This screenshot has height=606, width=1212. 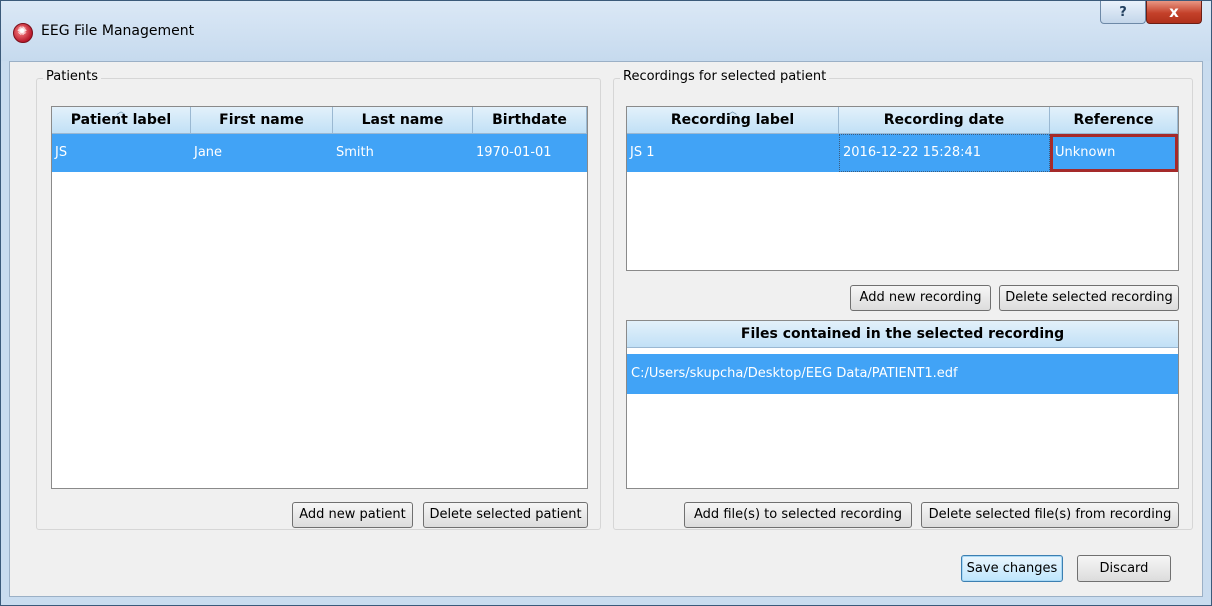 What do you see at coordinates (944, 153) in the screenshot?
I see `recording-date-cell: 2016-12-22 15:28:41` at bounding box center [944, 153].